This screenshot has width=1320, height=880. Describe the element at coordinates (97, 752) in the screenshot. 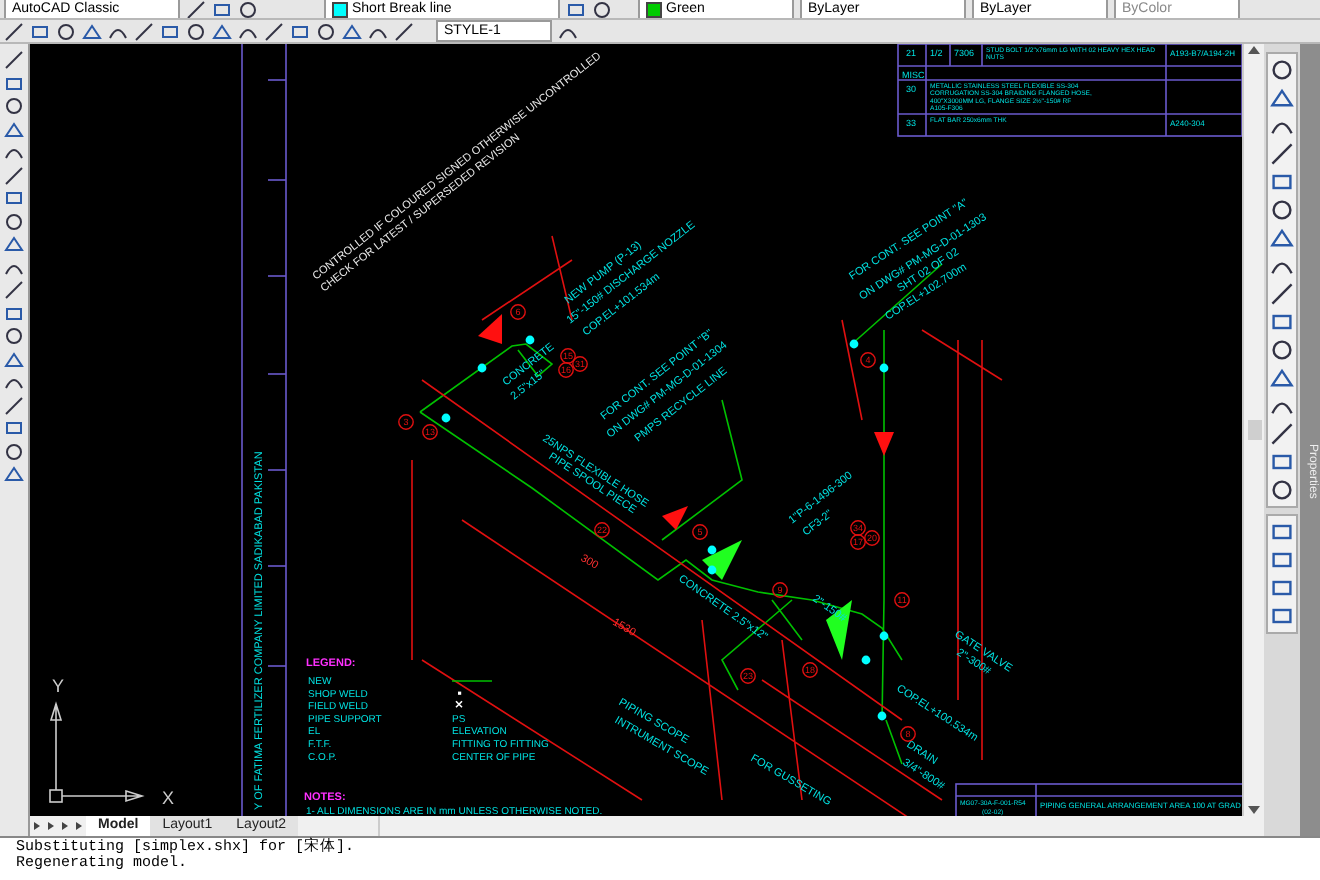

I see `ucs-axes-icon` at that location.